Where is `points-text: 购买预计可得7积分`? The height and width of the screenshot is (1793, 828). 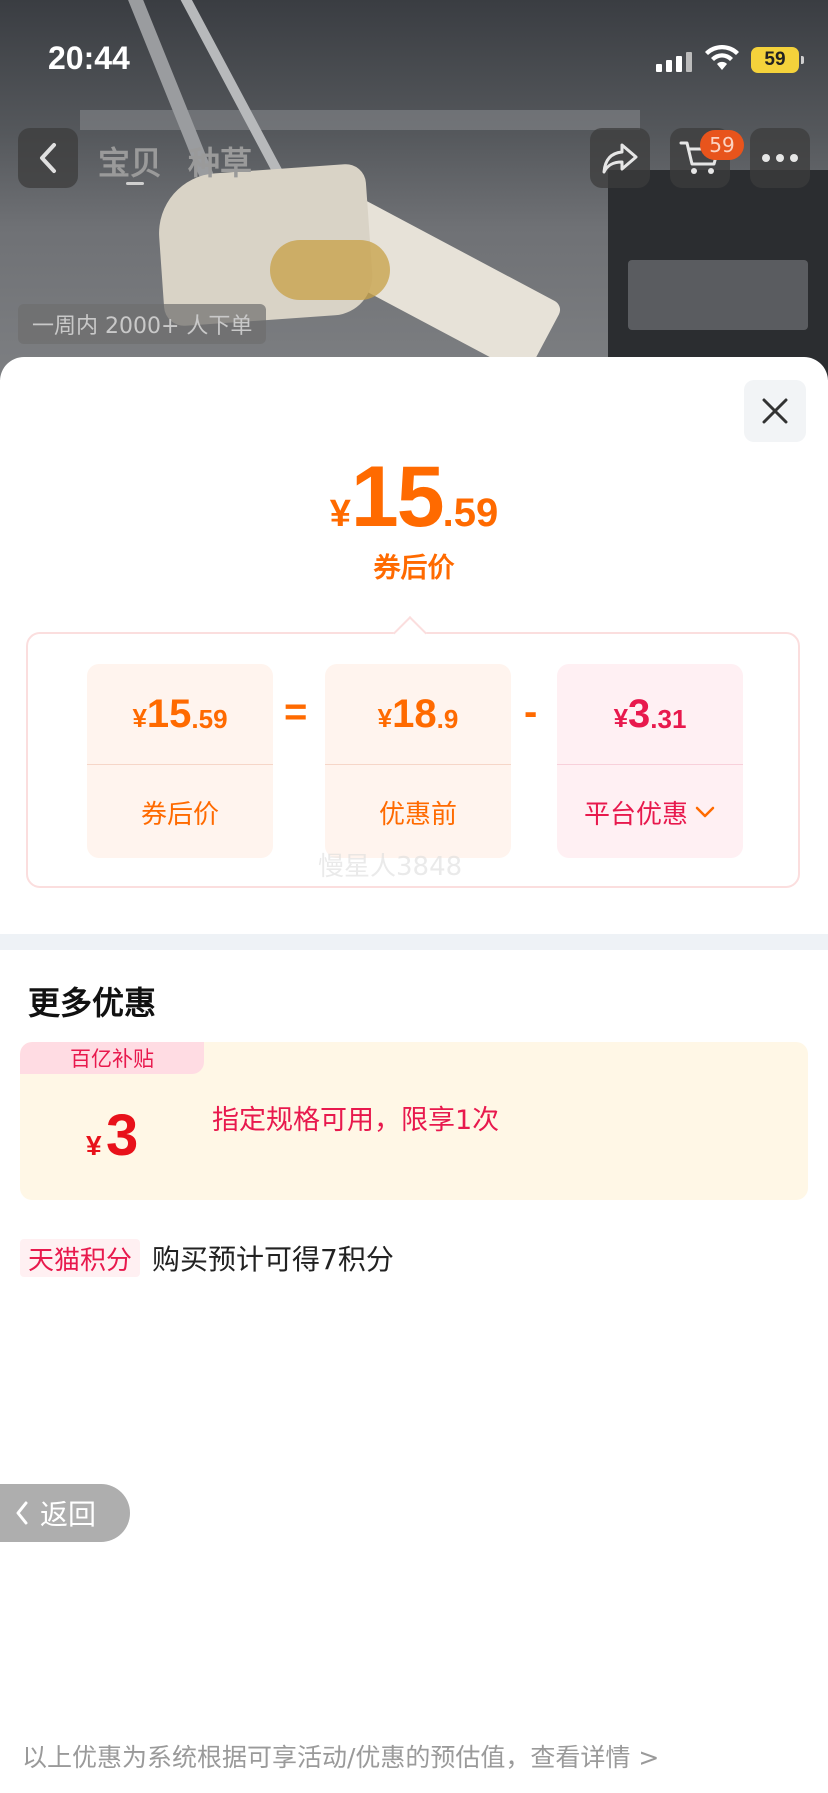
points-text: 购买预计可得7积分 is located at coordinates (273, 1259).